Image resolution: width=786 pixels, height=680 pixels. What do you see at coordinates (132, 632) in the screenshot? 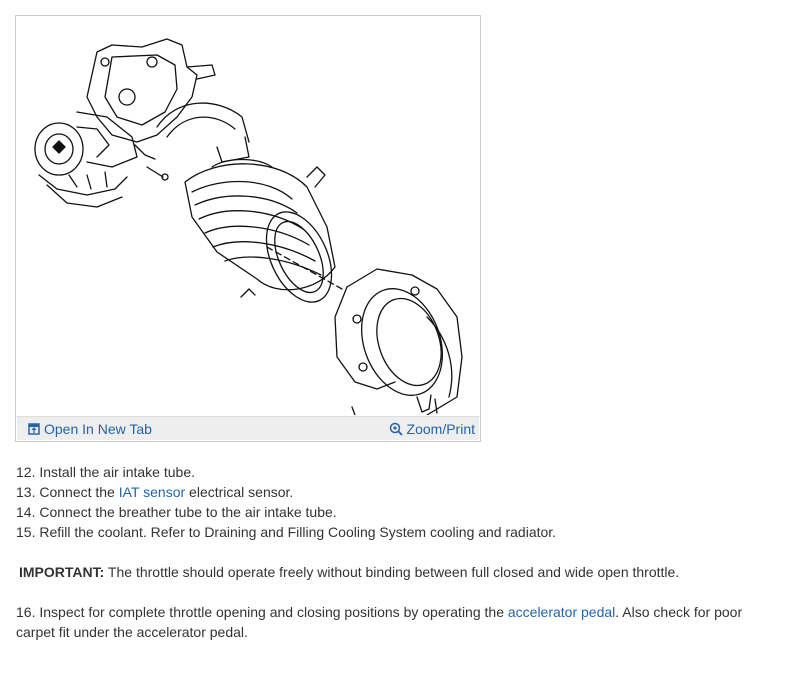
I see `step-16-text-end: carpet fit under the accelerator pedal.` at bounding box center [132, 632].